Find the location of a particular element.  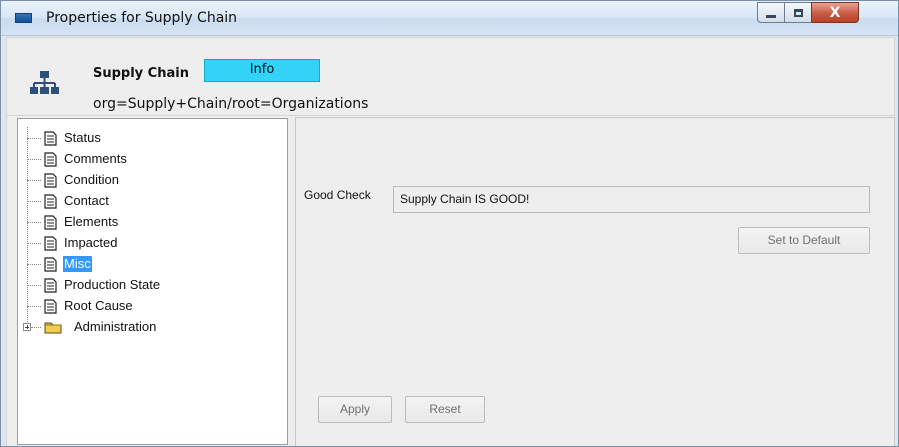

tree-item-root-cause: Root Cause is located at coordinates (152, 306).